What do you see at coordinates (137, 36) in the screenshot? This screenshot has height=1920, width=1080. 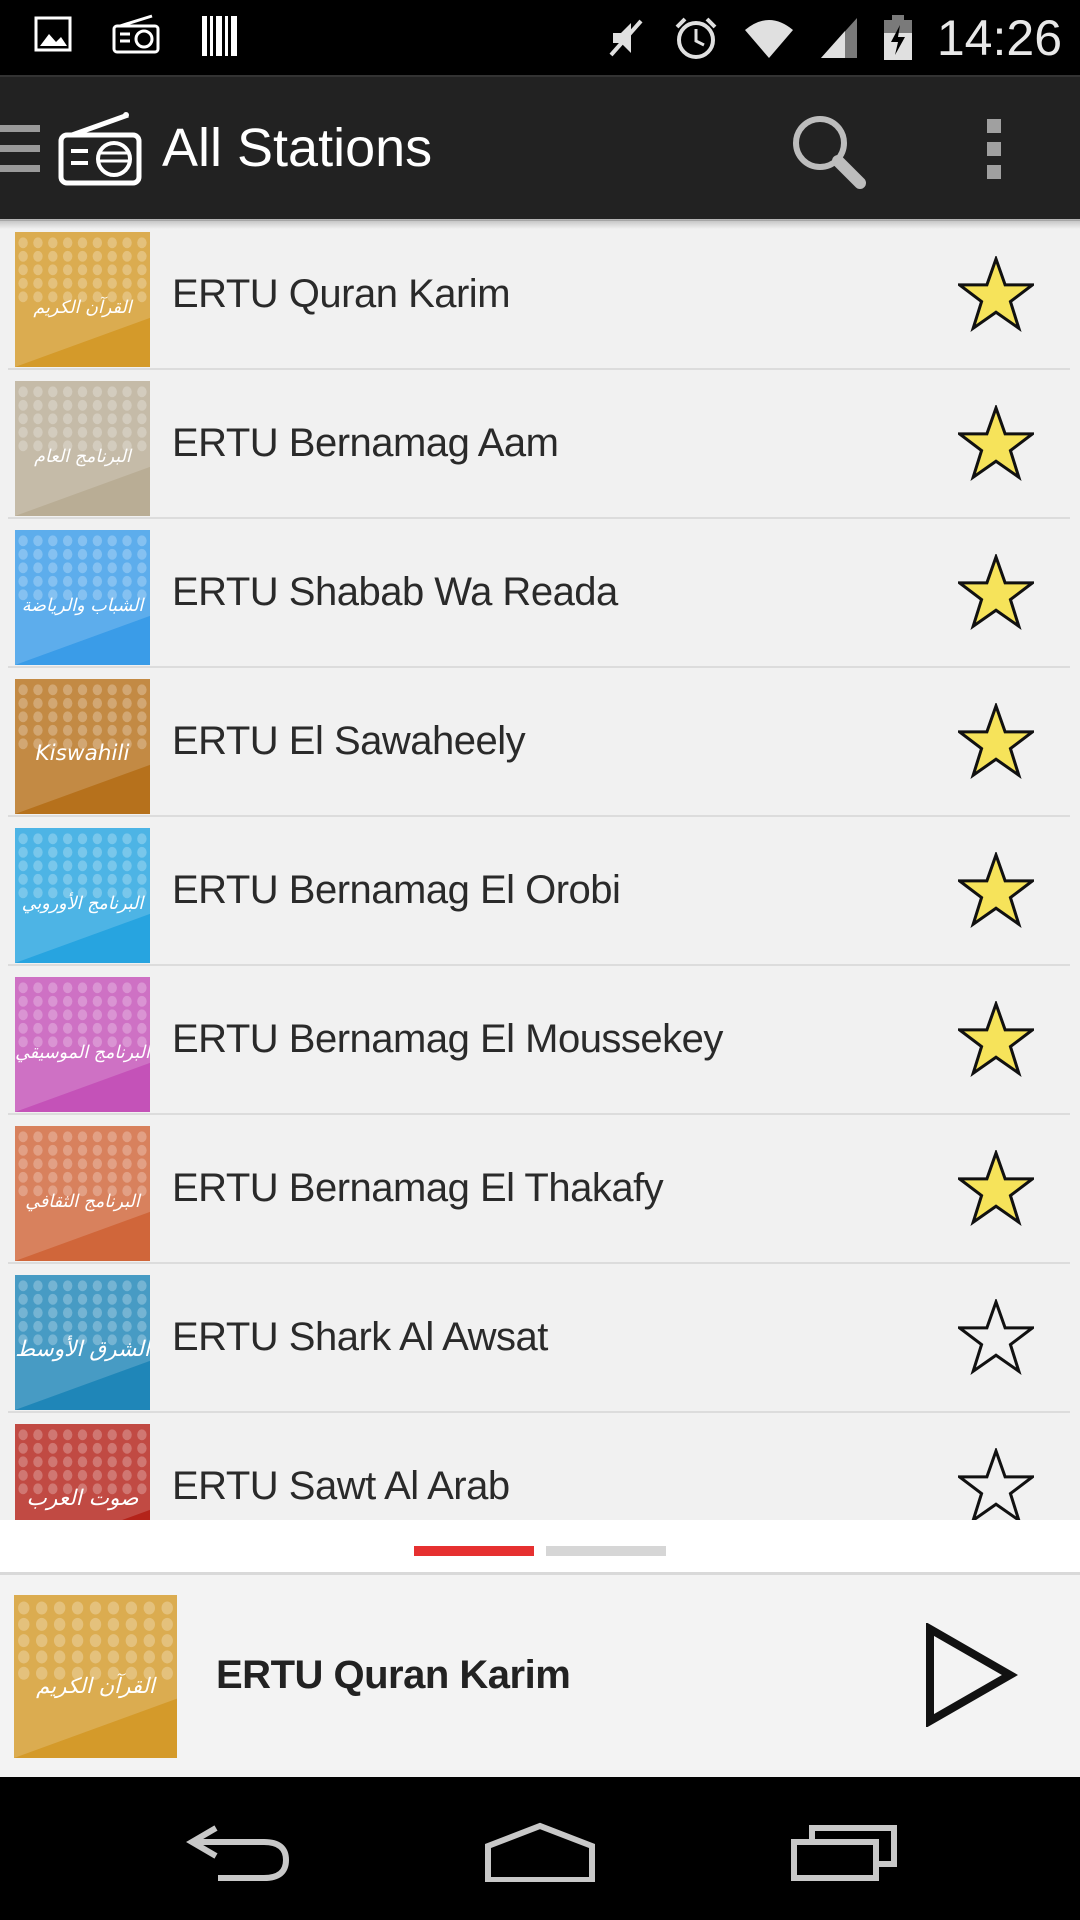 I see `radio-icon` at bounding box center [137, 36].